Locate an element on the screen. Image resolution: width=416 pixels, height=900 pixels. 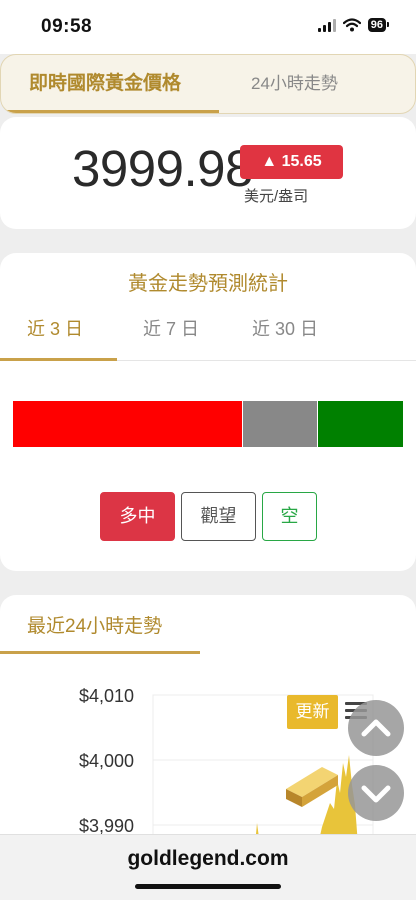
stats-title: 黃金走勢預測統計 is located at coordinates (208, 284).